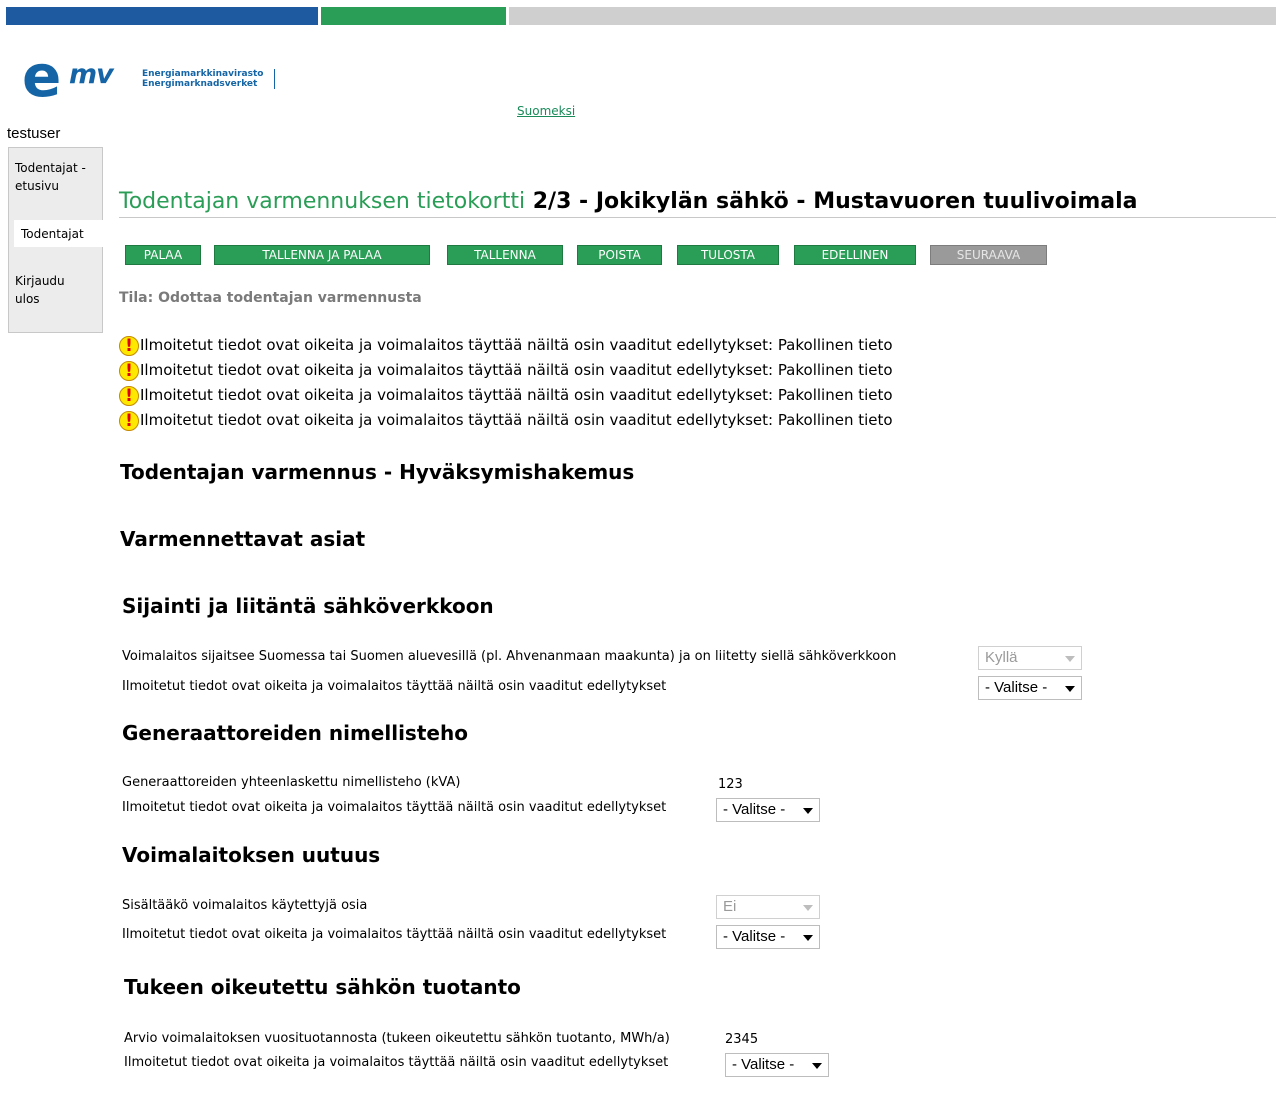  What do you see at coordinates (163, 255) in the screenshot?
I see `back-button: PALAA` at bounding box center [163, 255].